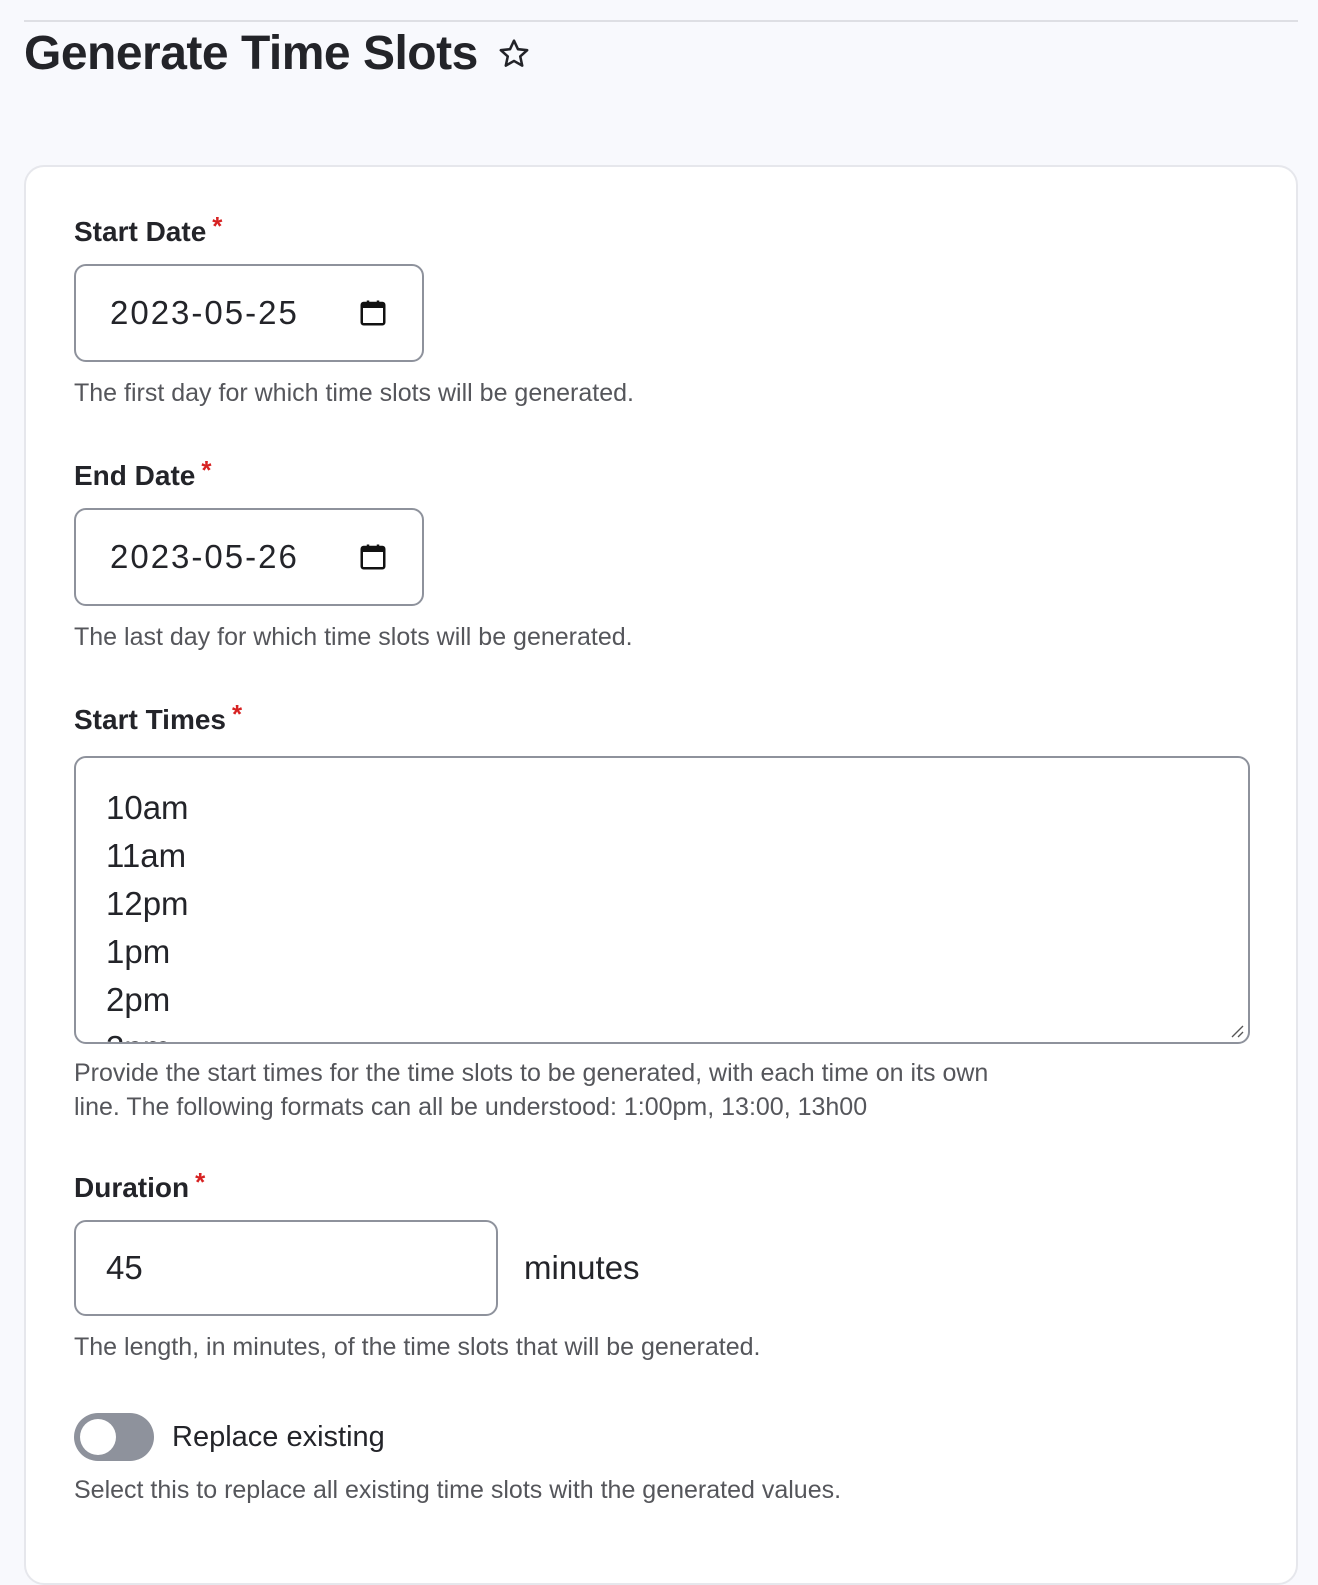 The height and width of the screenshot is (1585, 1318). What do you see at coordinates (204, 312) in the screenshot?
I see `start-date-value: 2023-05-25` at bounding box center [204, 312].